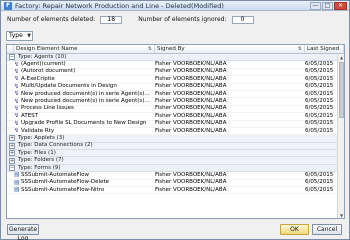  I want to click on cancel-button: Cancel, so click(327, 229).